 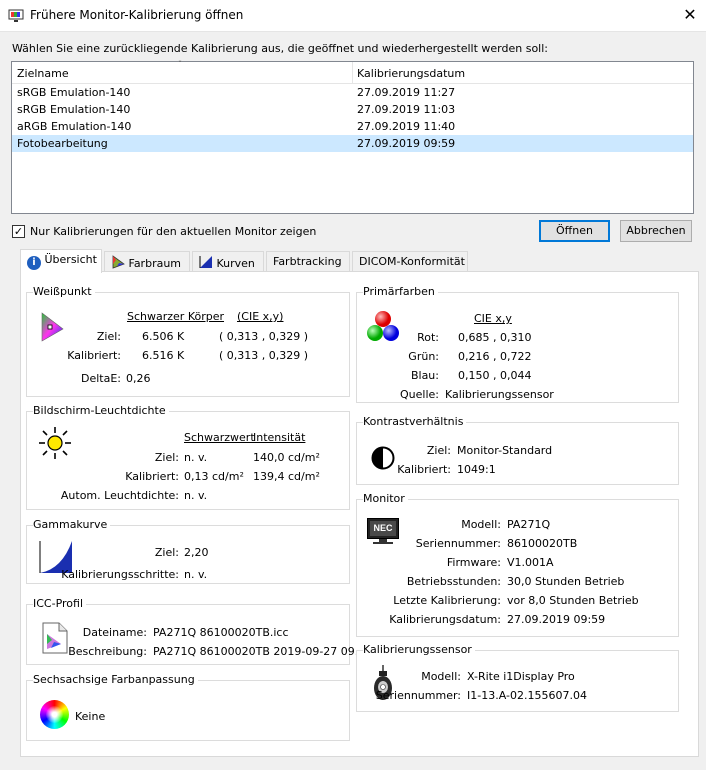 I want to click on primary-red-label: Rot:, so click(x=428, y=337).